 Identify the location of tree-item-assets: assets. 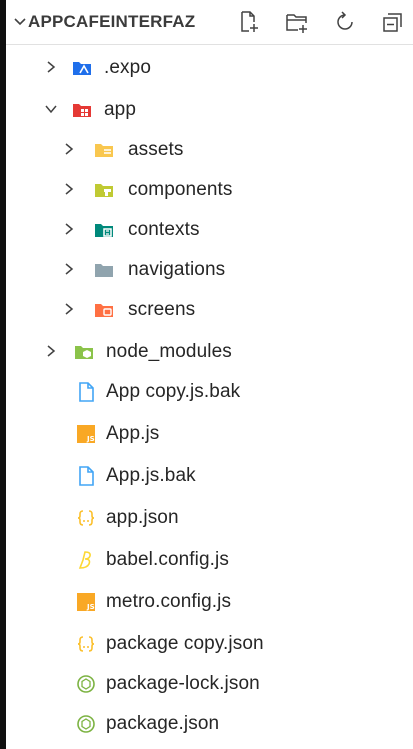
(209, 150).